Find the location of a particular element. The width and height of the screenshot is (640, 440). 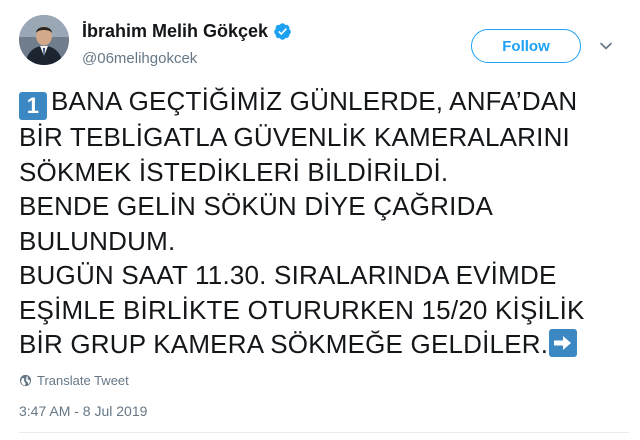

profile-photo-icon is located at coordinates (44, 40).